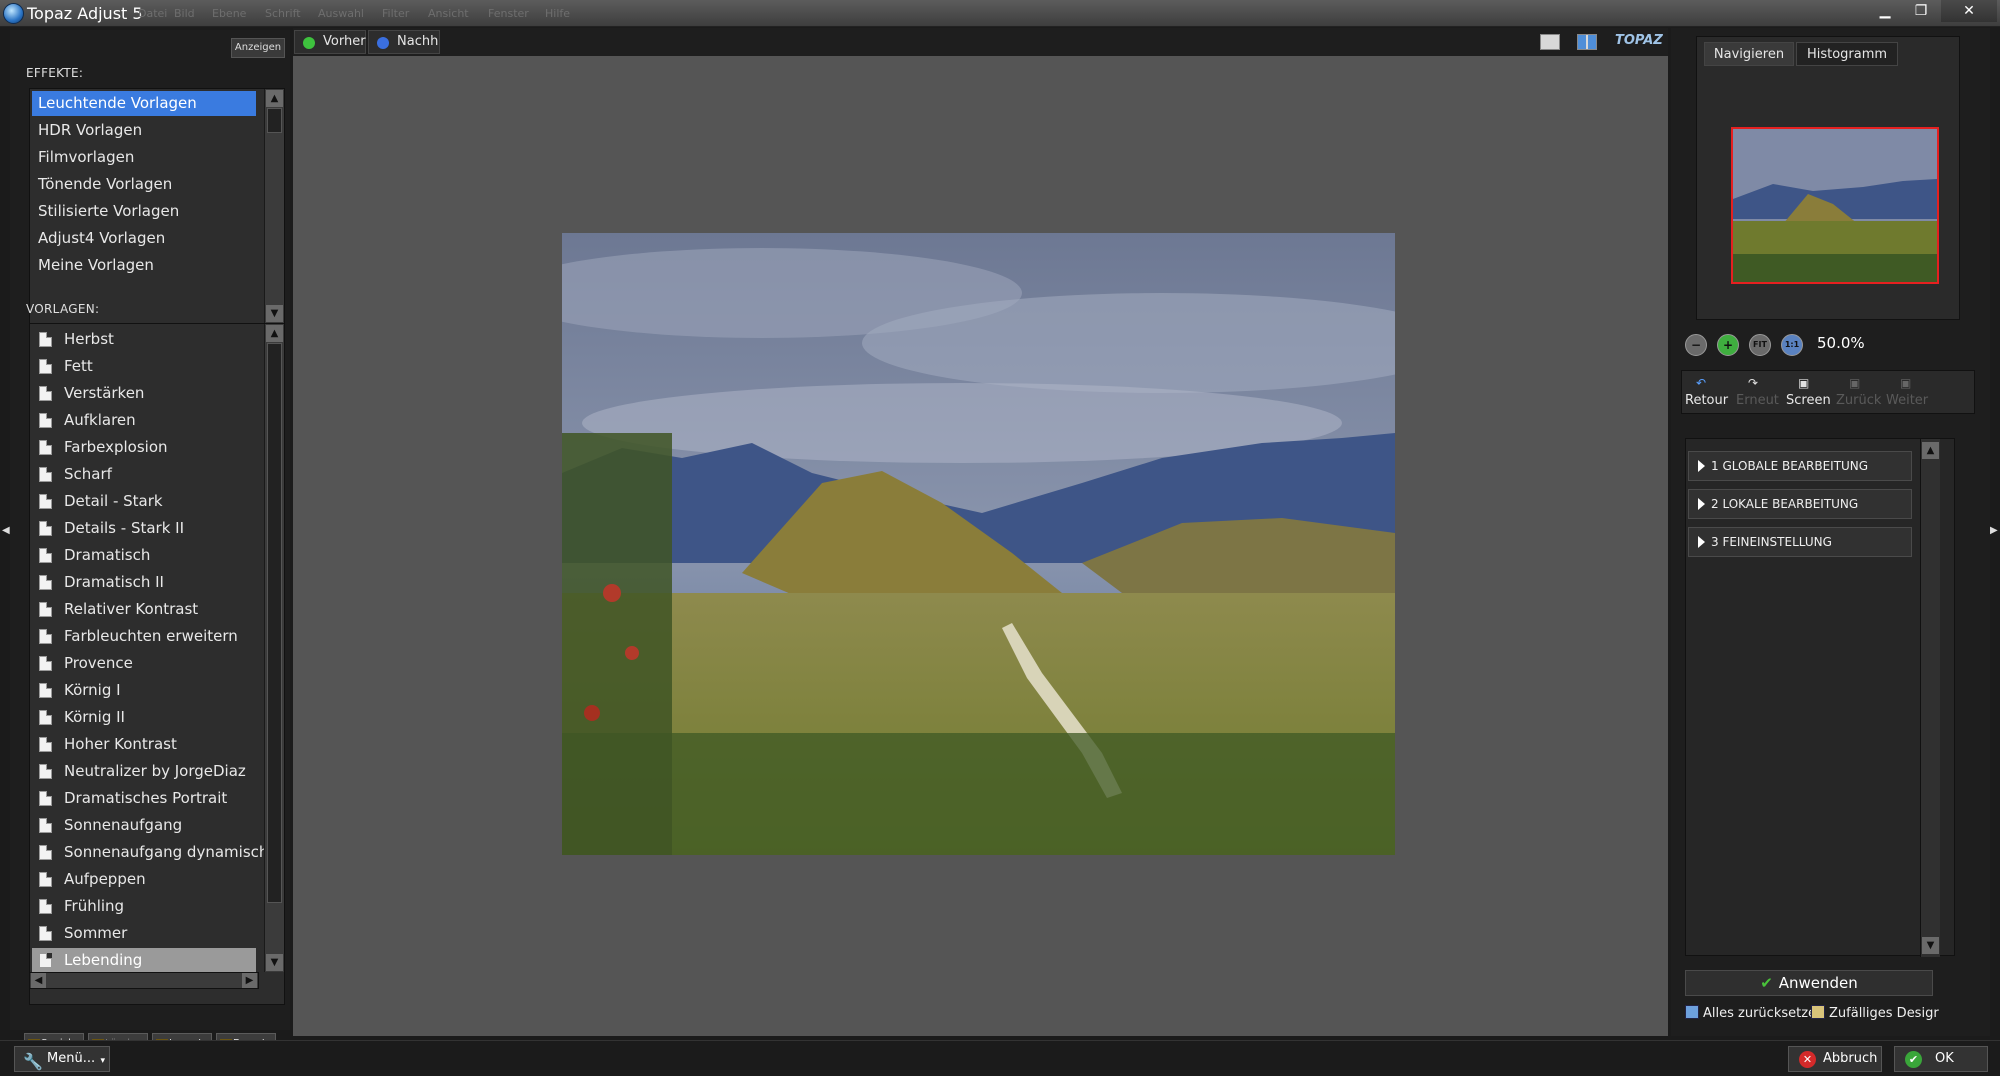 The image size is (2000, 1076). What do you see at coordinates (404, 42) in the screenshot?
I see `tab-after: Nachhe` at bounding box center [404, 42].